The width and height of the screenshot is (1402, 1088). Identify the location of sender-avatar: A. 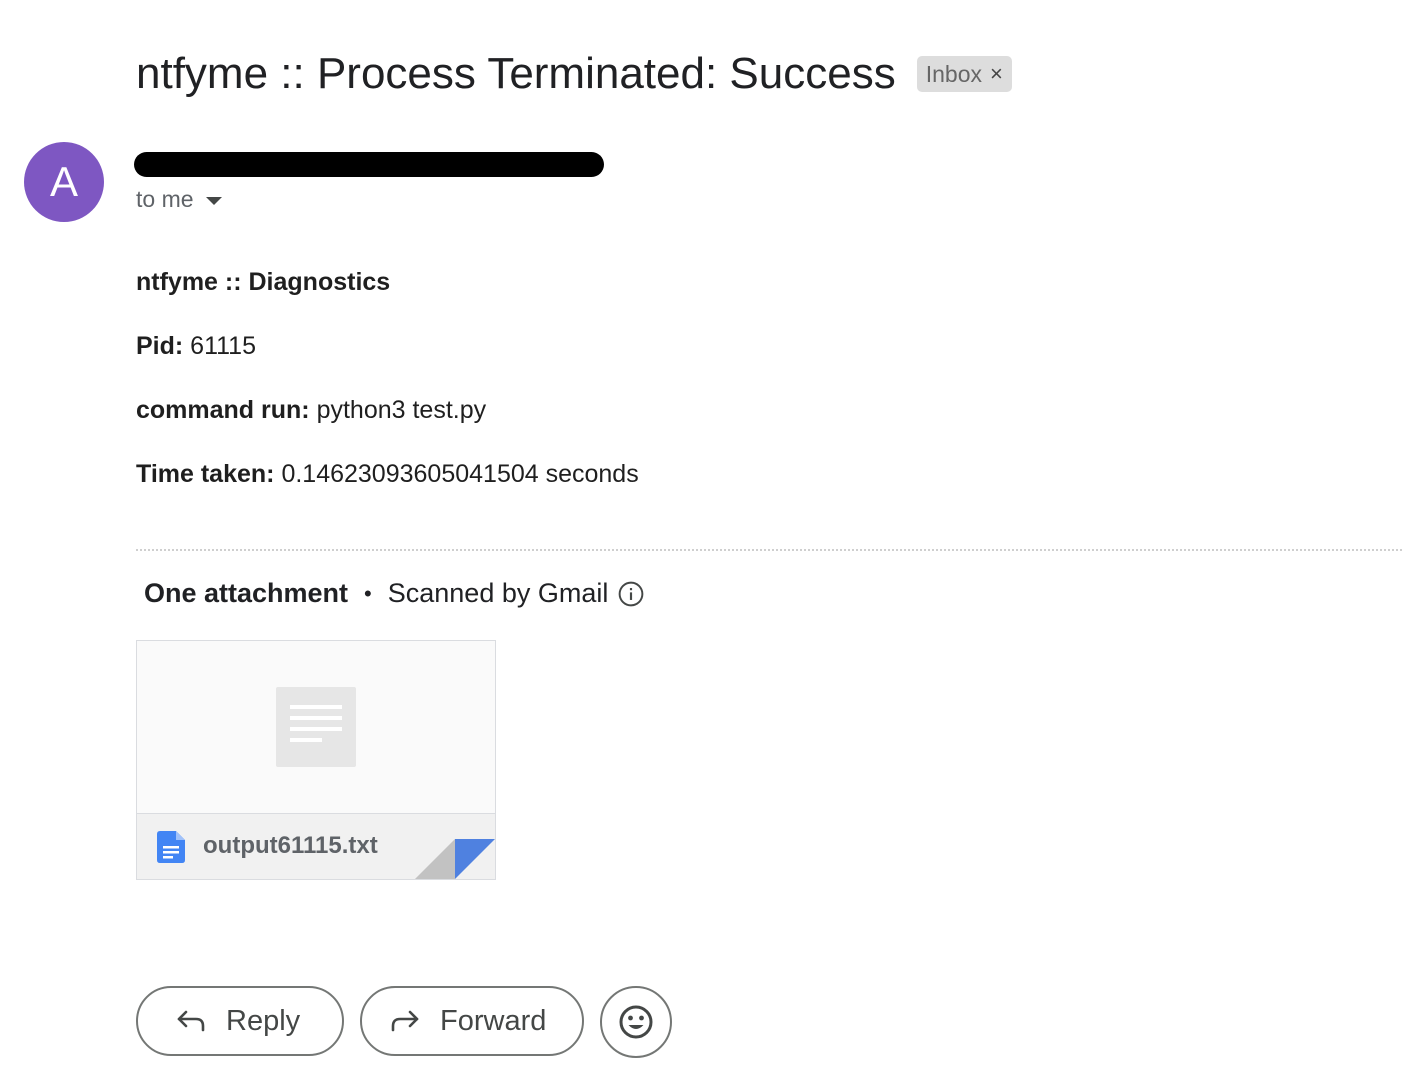
(64, 182).